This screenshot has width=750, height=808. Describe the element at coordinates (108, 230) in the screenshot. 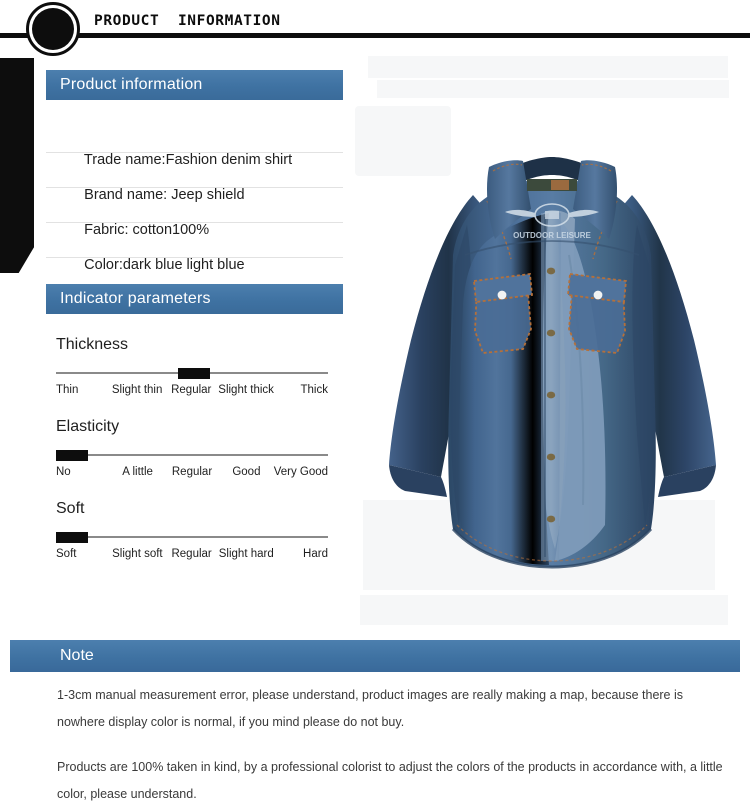

I see `info-label: Fabric:` at that location.